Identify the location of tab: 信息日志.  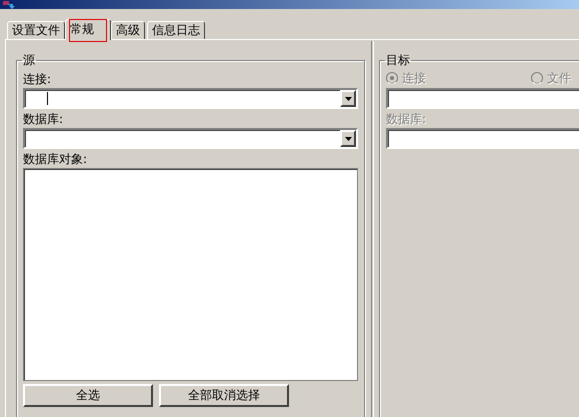
(176, 30).